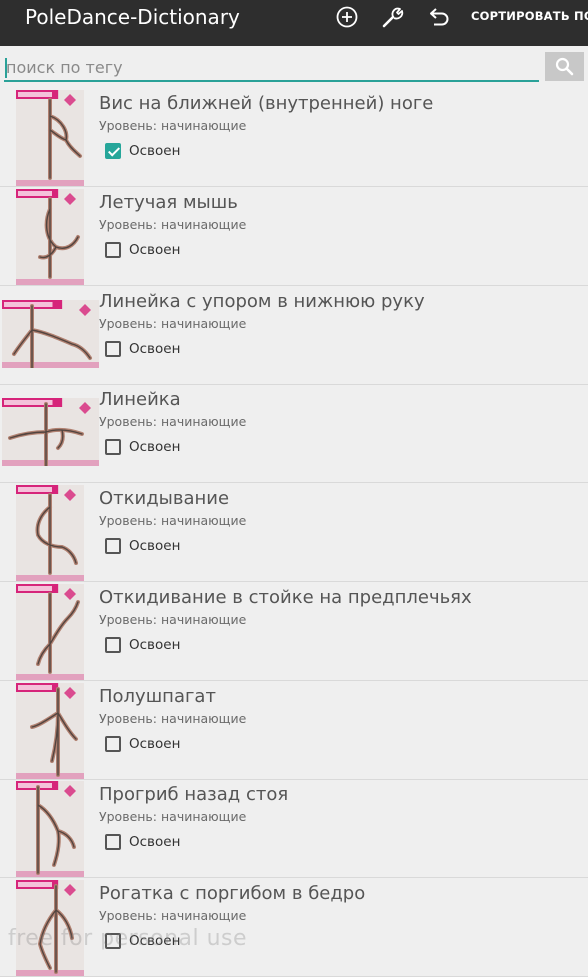  I want to click on text-cursor, so click(6, 68).